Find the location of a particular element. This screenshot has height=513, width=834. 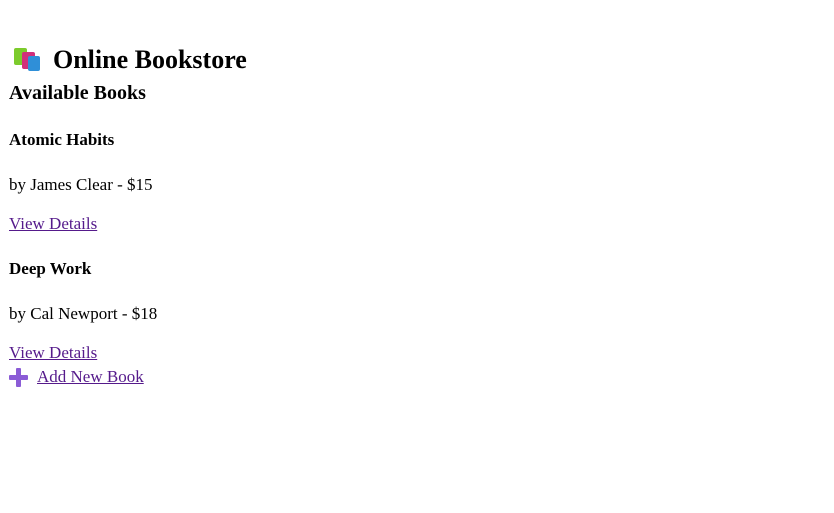

page-title: Online Bookstore is located at coordinates (129, 60).